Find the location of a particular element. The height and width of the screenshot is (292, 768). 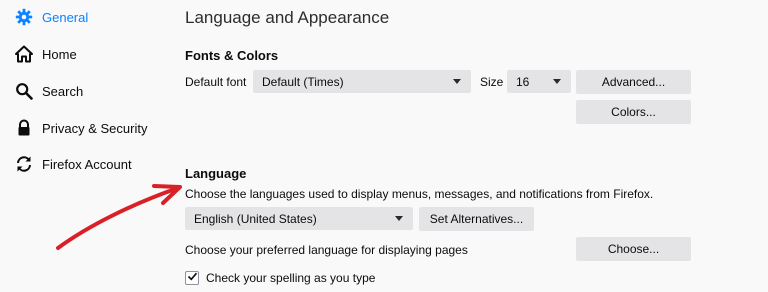

checkmark-icon is located at coordinates (192, 278).